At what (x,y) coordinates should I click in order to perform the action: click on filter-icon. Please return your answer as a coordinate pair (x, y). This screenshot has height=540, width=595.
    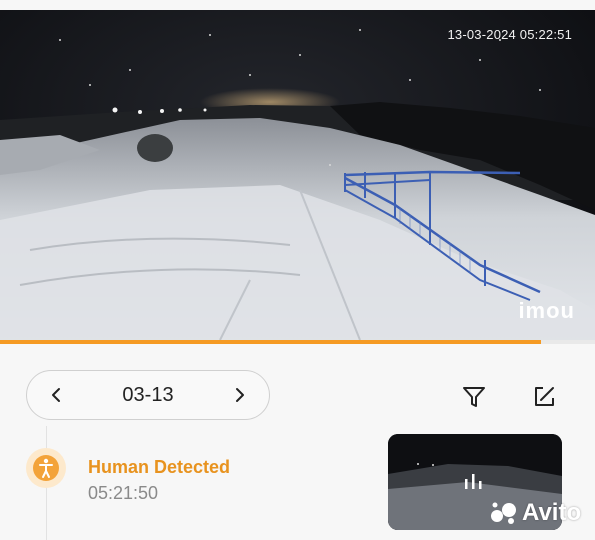
    Looking at the image, I should click on (474, 397).